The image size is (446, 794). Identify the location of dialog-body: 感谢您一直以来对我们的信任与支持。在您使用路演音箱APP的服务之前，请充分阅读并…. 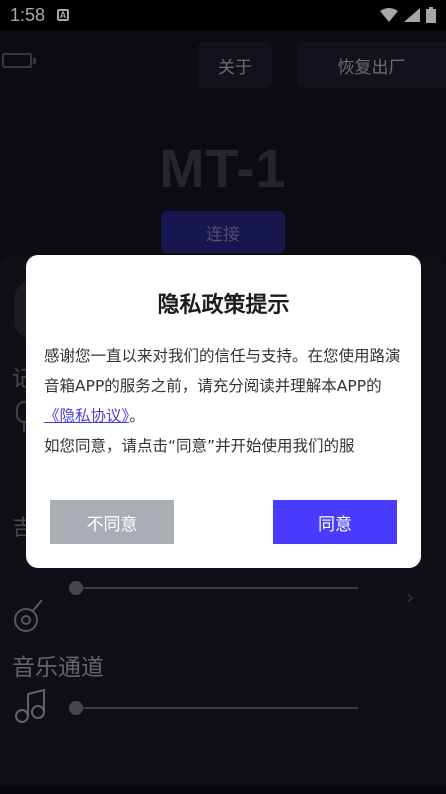
(224, 401).